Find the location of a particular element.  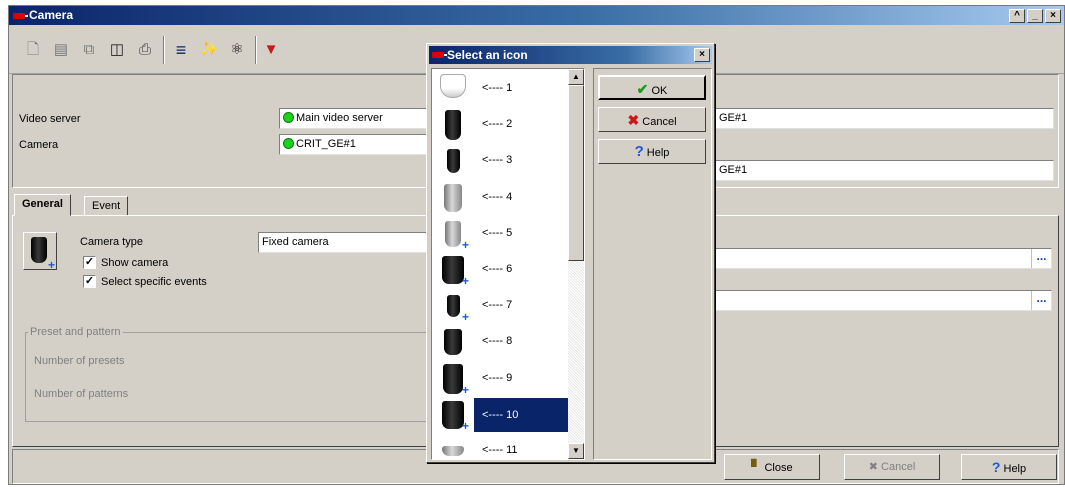

scroll-thumb is located at coordinates (576, 173).